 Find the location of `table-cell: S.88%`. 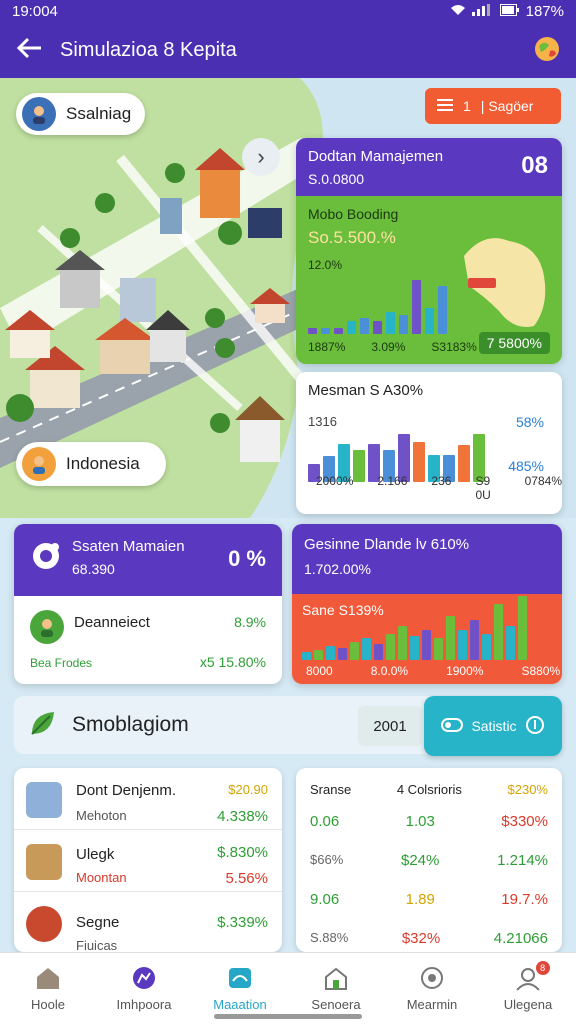

table-cell: S.88% is located at coordinates (329, 937).